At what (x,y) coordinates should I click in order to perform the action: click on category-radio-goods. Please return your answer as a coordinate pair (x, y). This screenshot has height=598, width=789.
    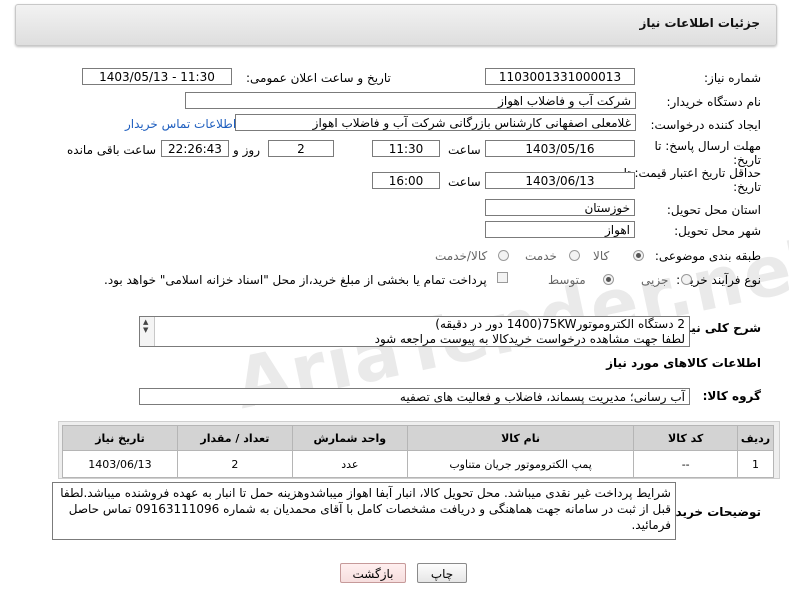
    Looking at the image, I should click on (638, 255).